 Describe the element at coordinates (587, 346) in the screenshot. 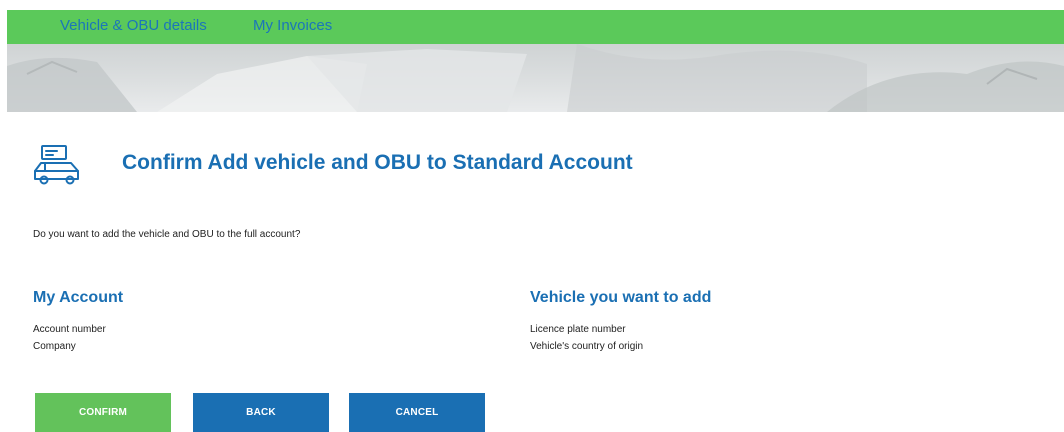

I see `vehicle-country-of-origin-label: Vehicle's country of origin` at that location.